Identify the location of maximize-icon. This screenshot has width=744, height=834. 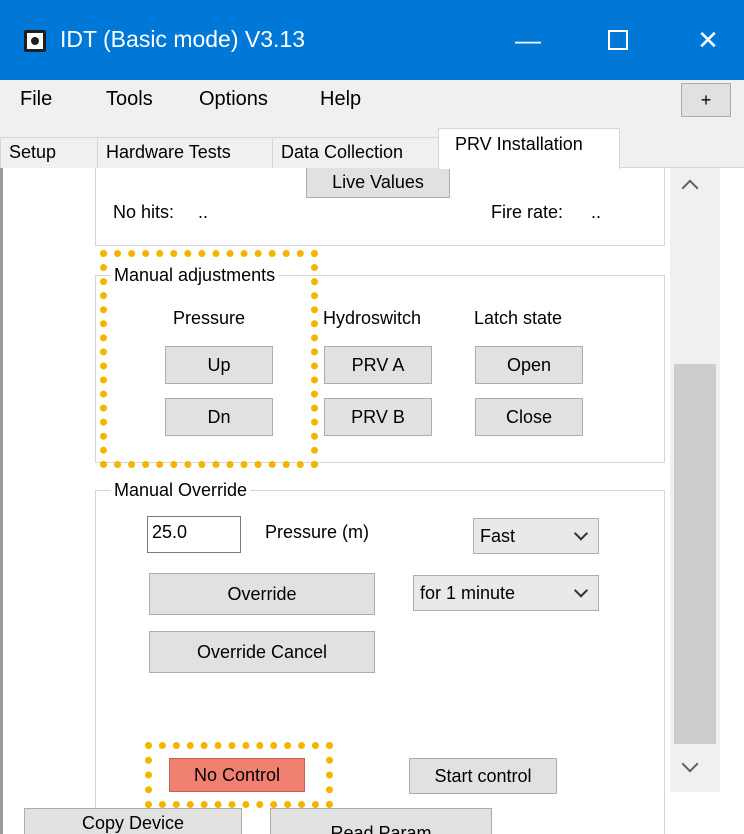
(618, 40).